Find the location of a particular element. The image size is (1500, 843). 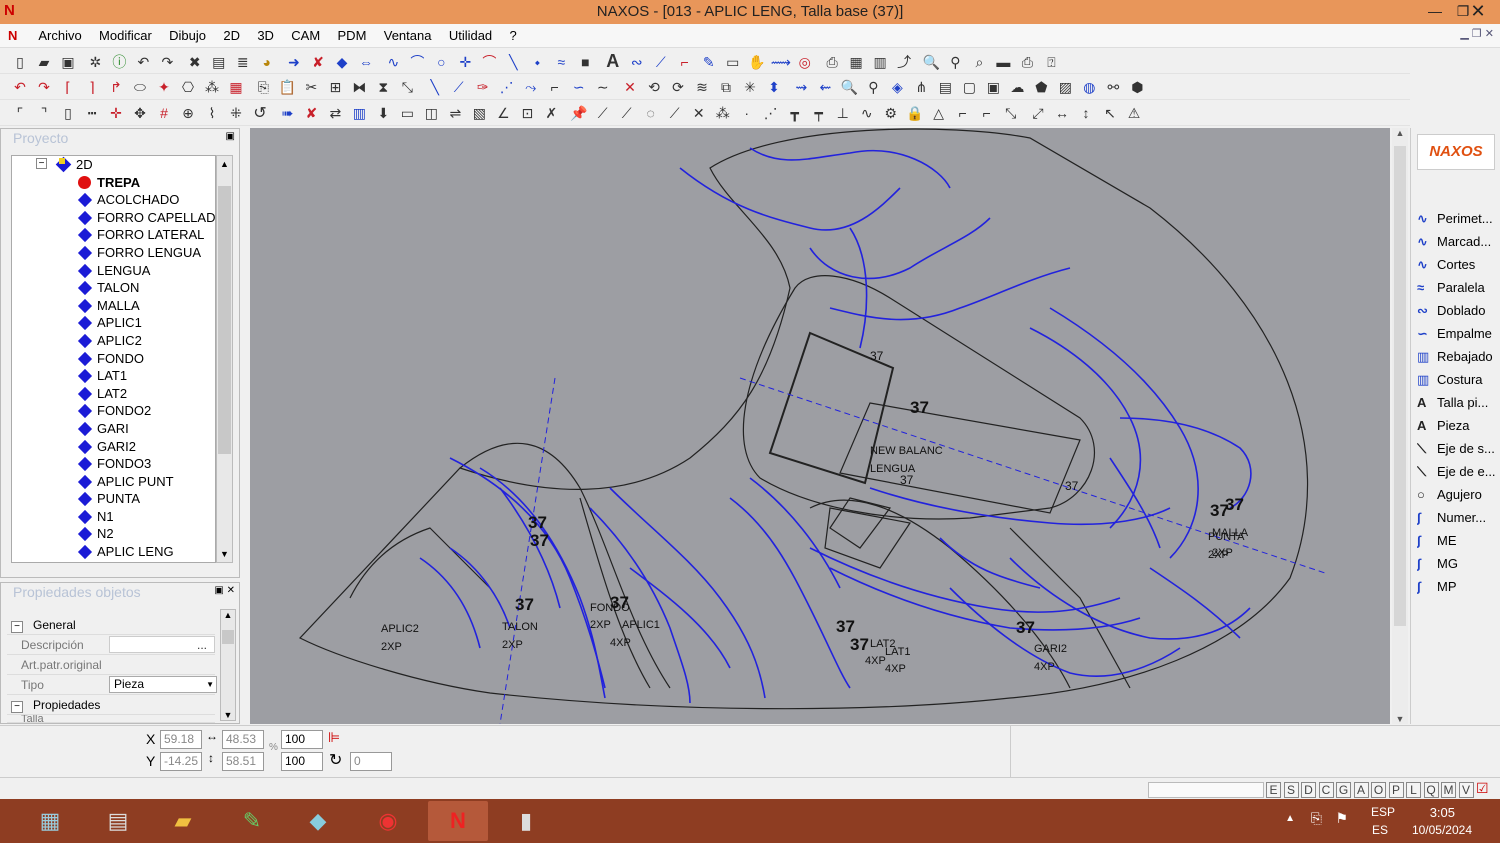

x-coord-field: 59.18 is located at coordinates (181, 739).